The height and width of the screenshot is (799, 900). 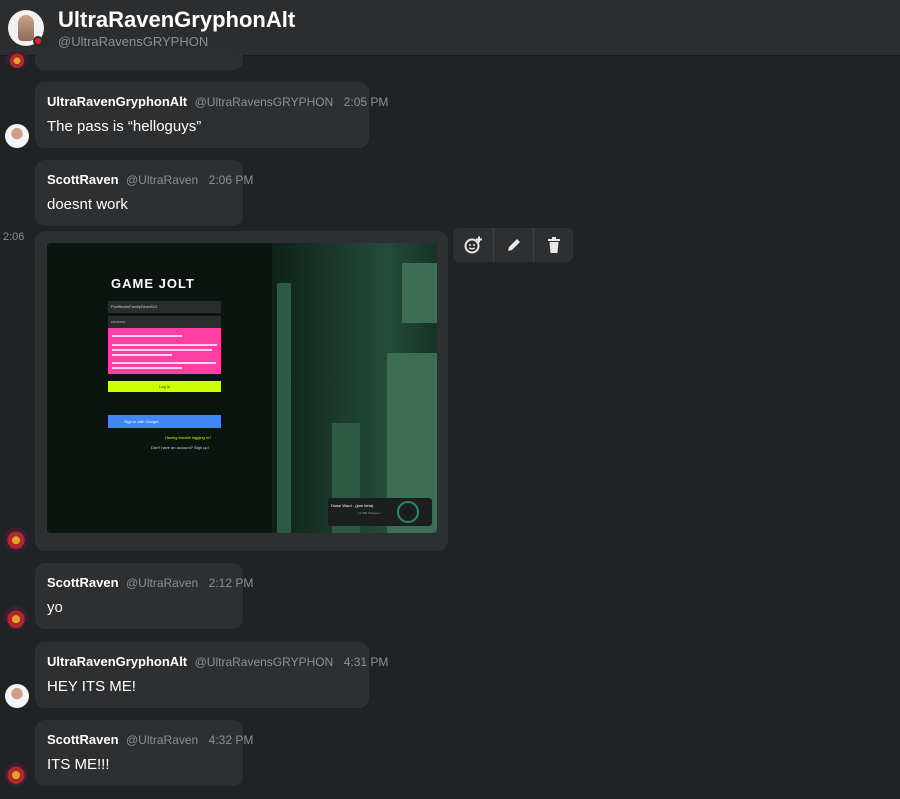 I want to click on message-text: ITS ME!!!, so click(x=78, y=764).